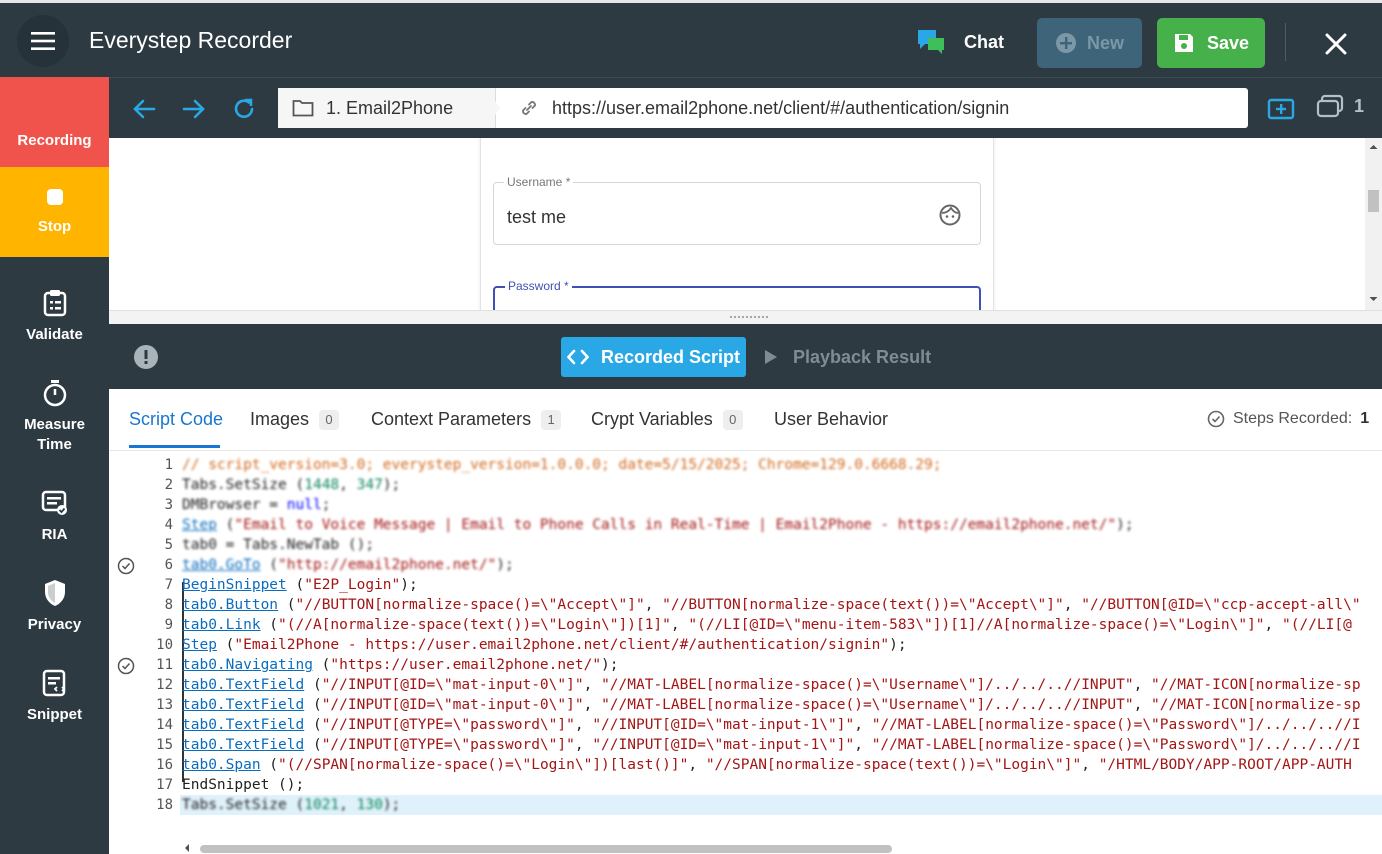 The height and width of the screenshot is (854, 1382). I want to click on editor-scroll-thumb, so click(546, 849).